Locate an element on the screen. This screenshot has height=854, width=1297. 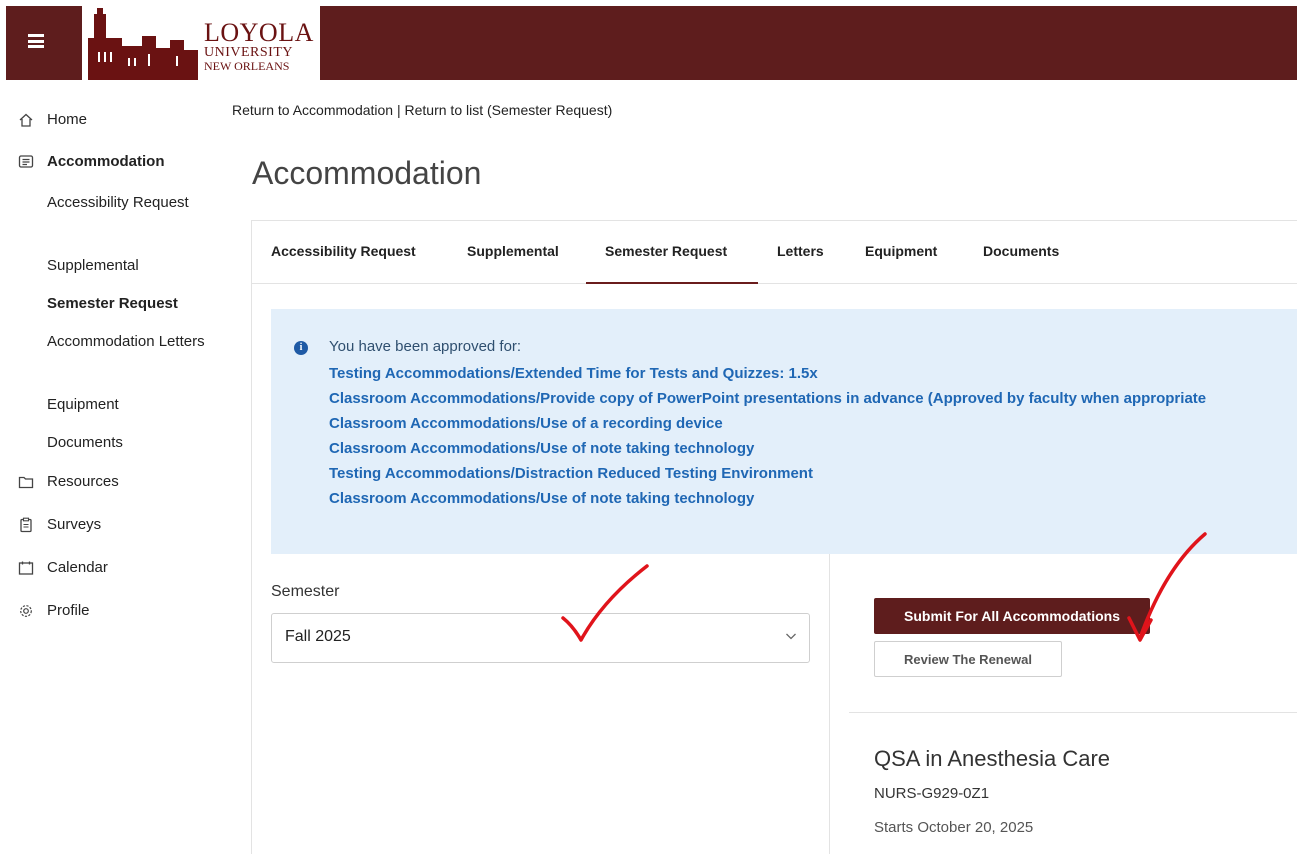
breadcrumb-link-accommodation: Return to Accommodation is located at coordinates (312, 110).